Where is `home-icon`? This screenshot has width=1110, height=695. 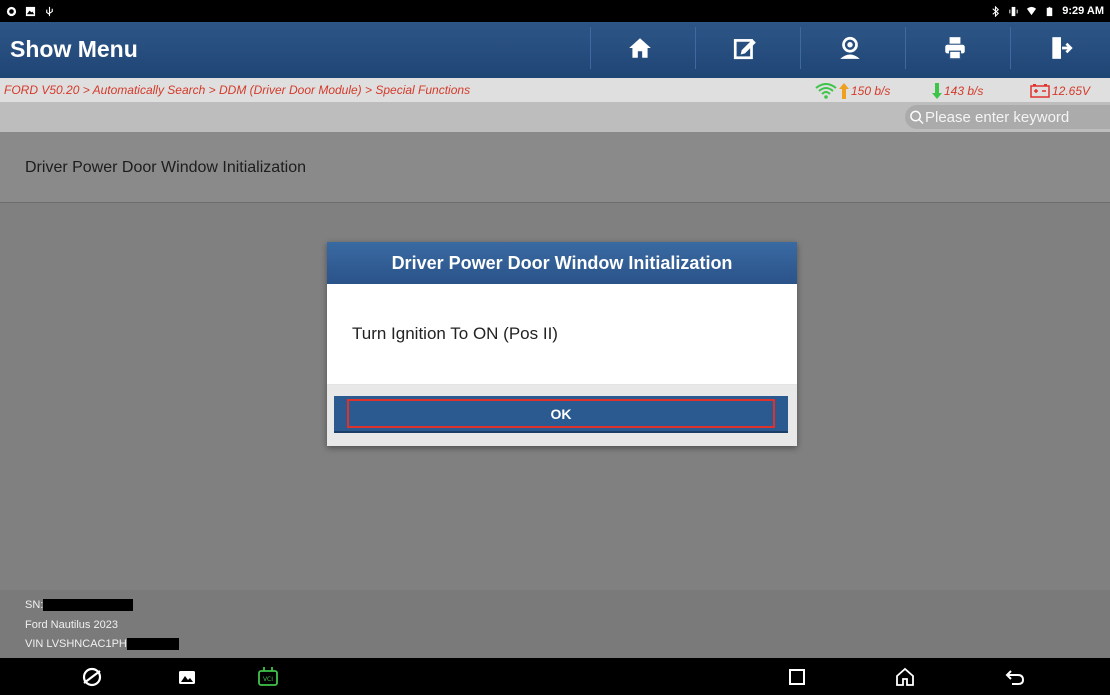 home-icon is located at coordinates (640, 48).